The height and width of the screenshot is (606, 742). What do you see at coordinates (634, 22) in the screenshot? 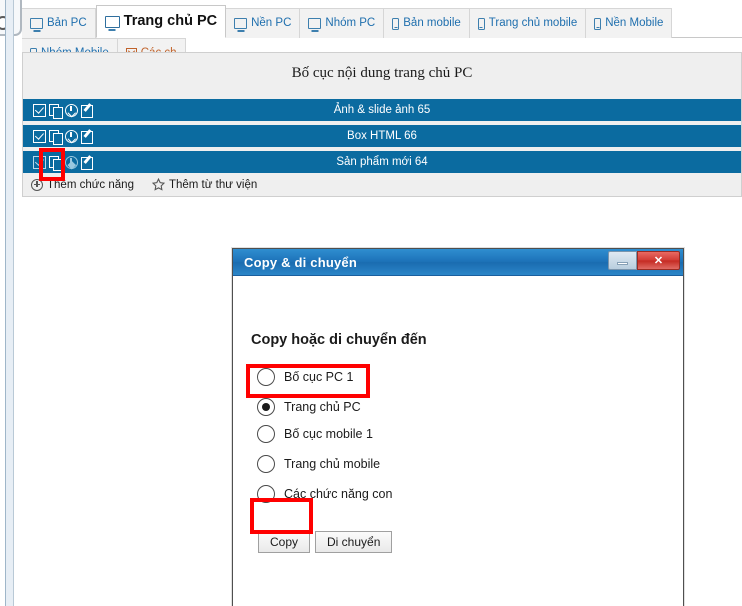
I see `tab-label: Nền Mobile` at bounding box center [634, 22].